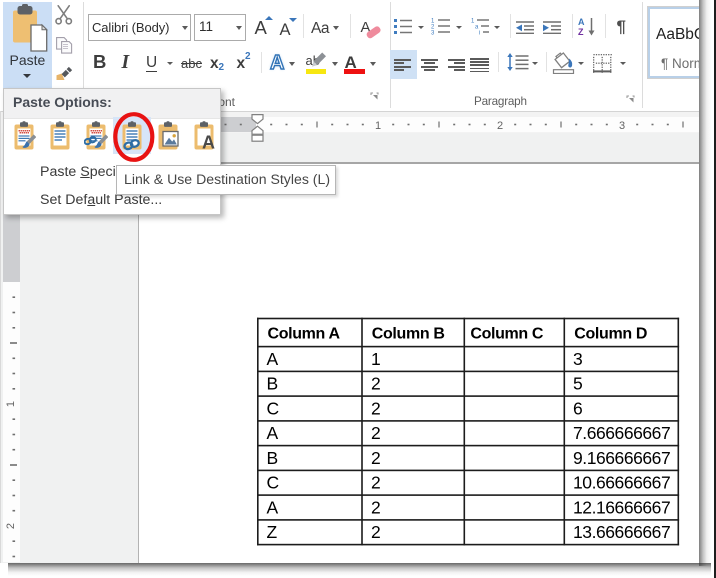 The image size is (716, 578). I want to click on svg-text: 7.666666667, so click(621, 433).